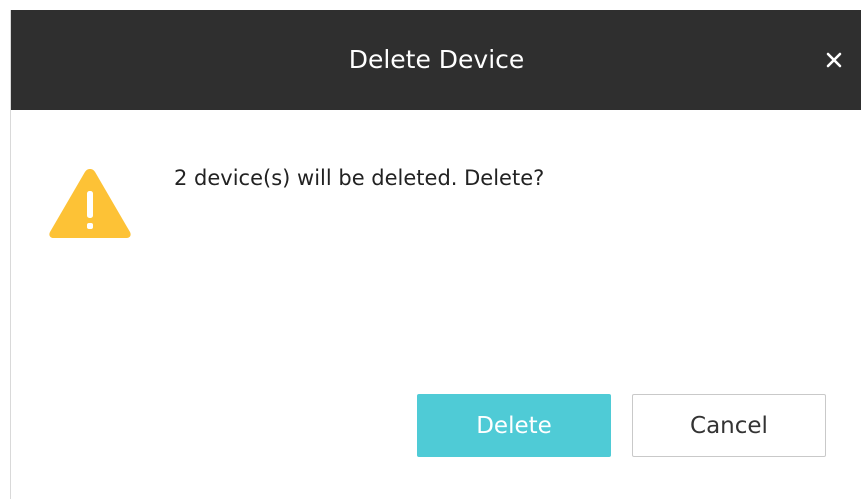 This screenshot has width=861, height=499. I want to click on close-icon, so click(834, 60).